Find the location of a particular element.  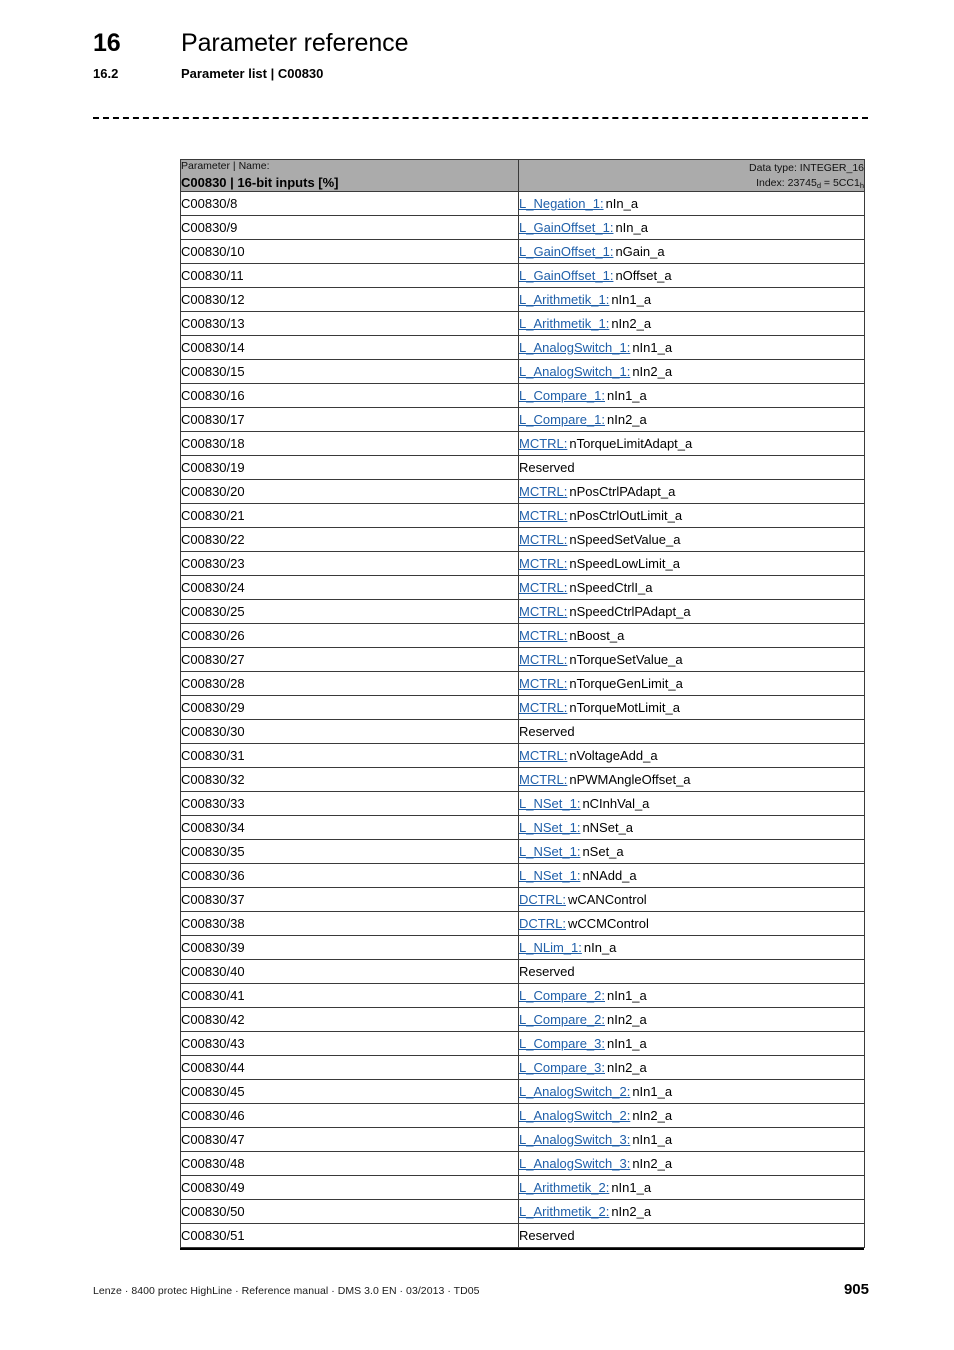

signal-label: nTorqueSetValue_a is located at coordinates (626, 659).